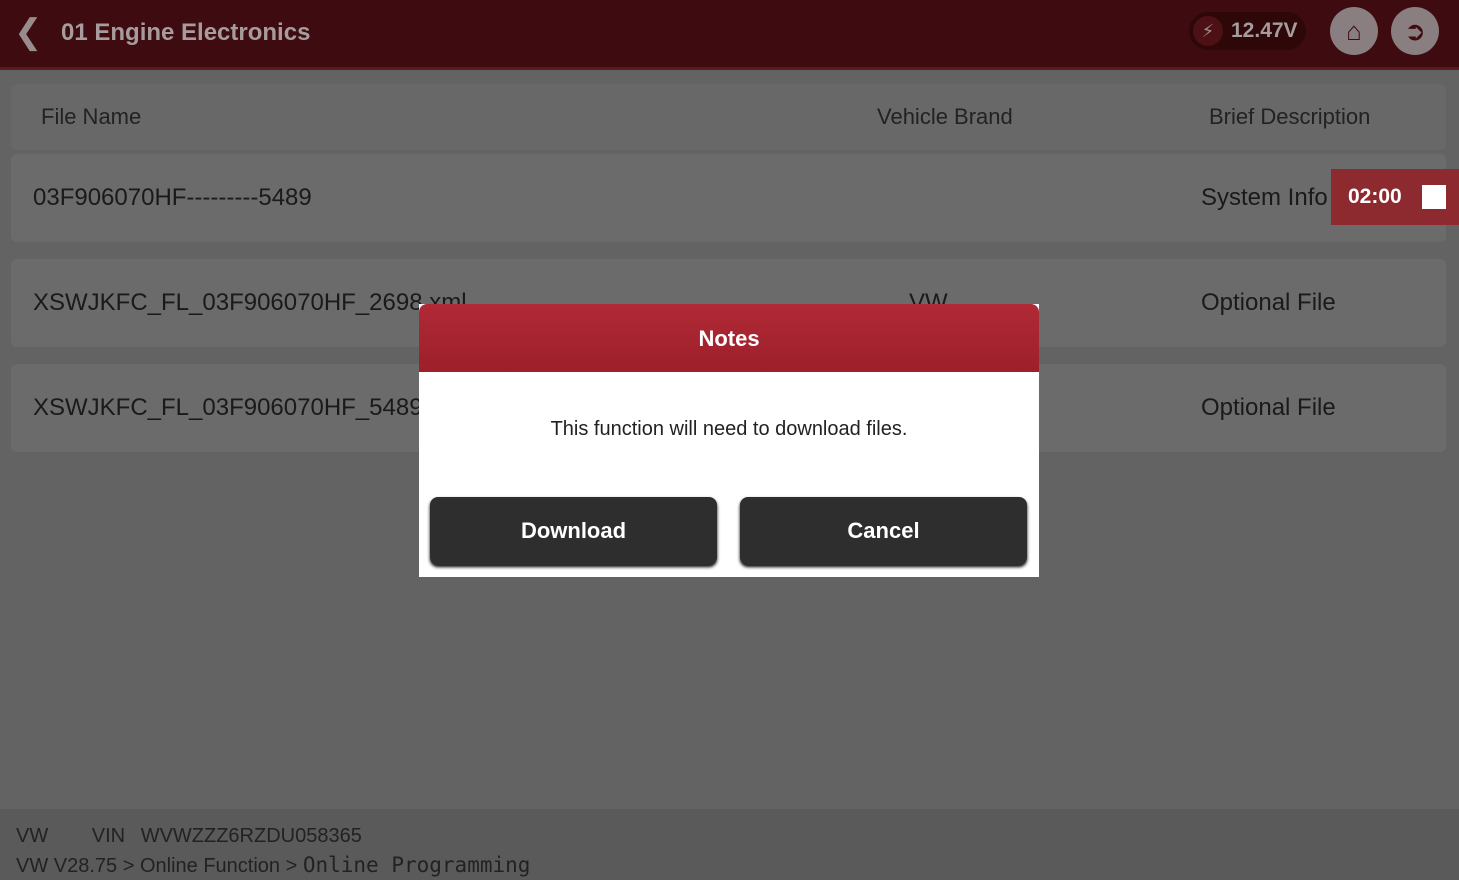 The width and height of the screenshot is (1459, 880). I want to click on timer-badge: 02:00, so click(1395, 197).